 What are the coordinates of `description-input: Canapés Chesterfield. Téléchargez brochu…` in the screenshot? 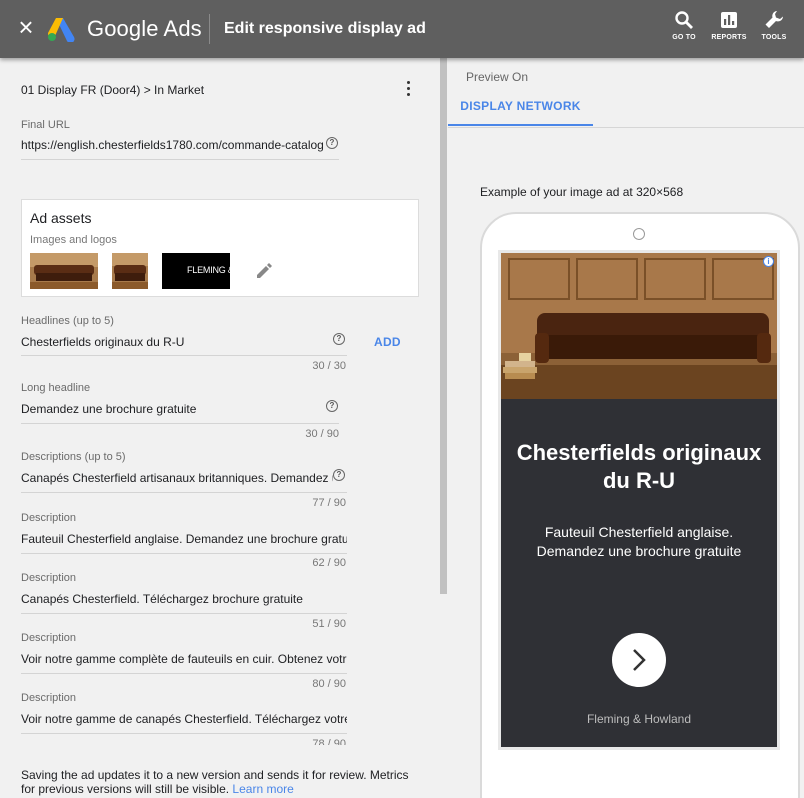 It's located at (184, 599).